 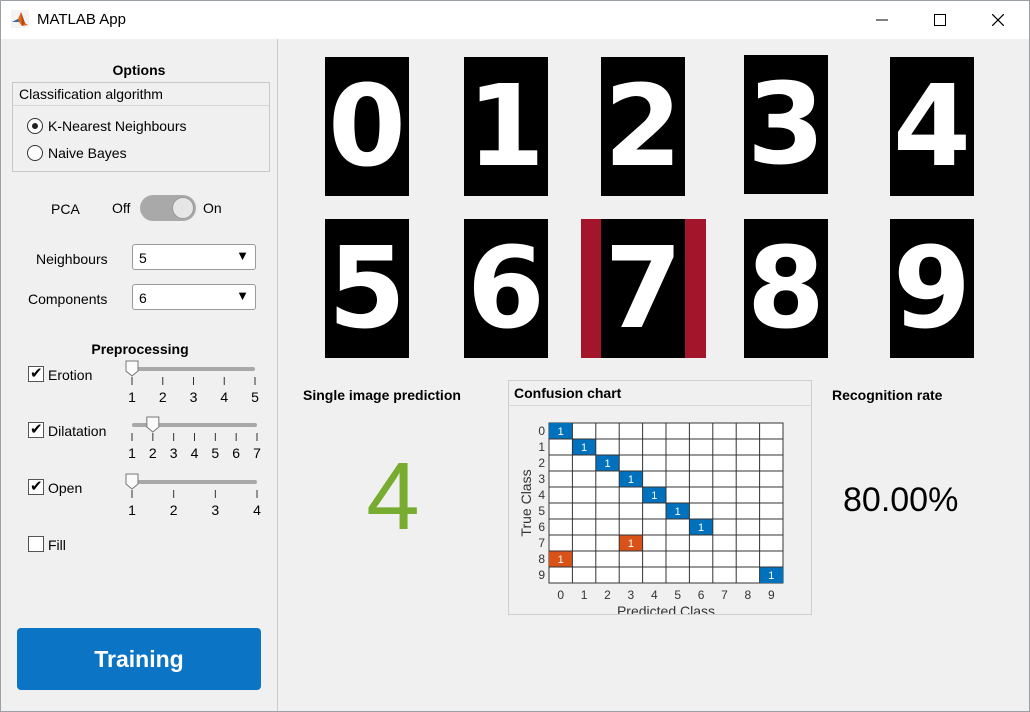 I want to click on title-bar: MATLAB App, so click(x=515, y=20).